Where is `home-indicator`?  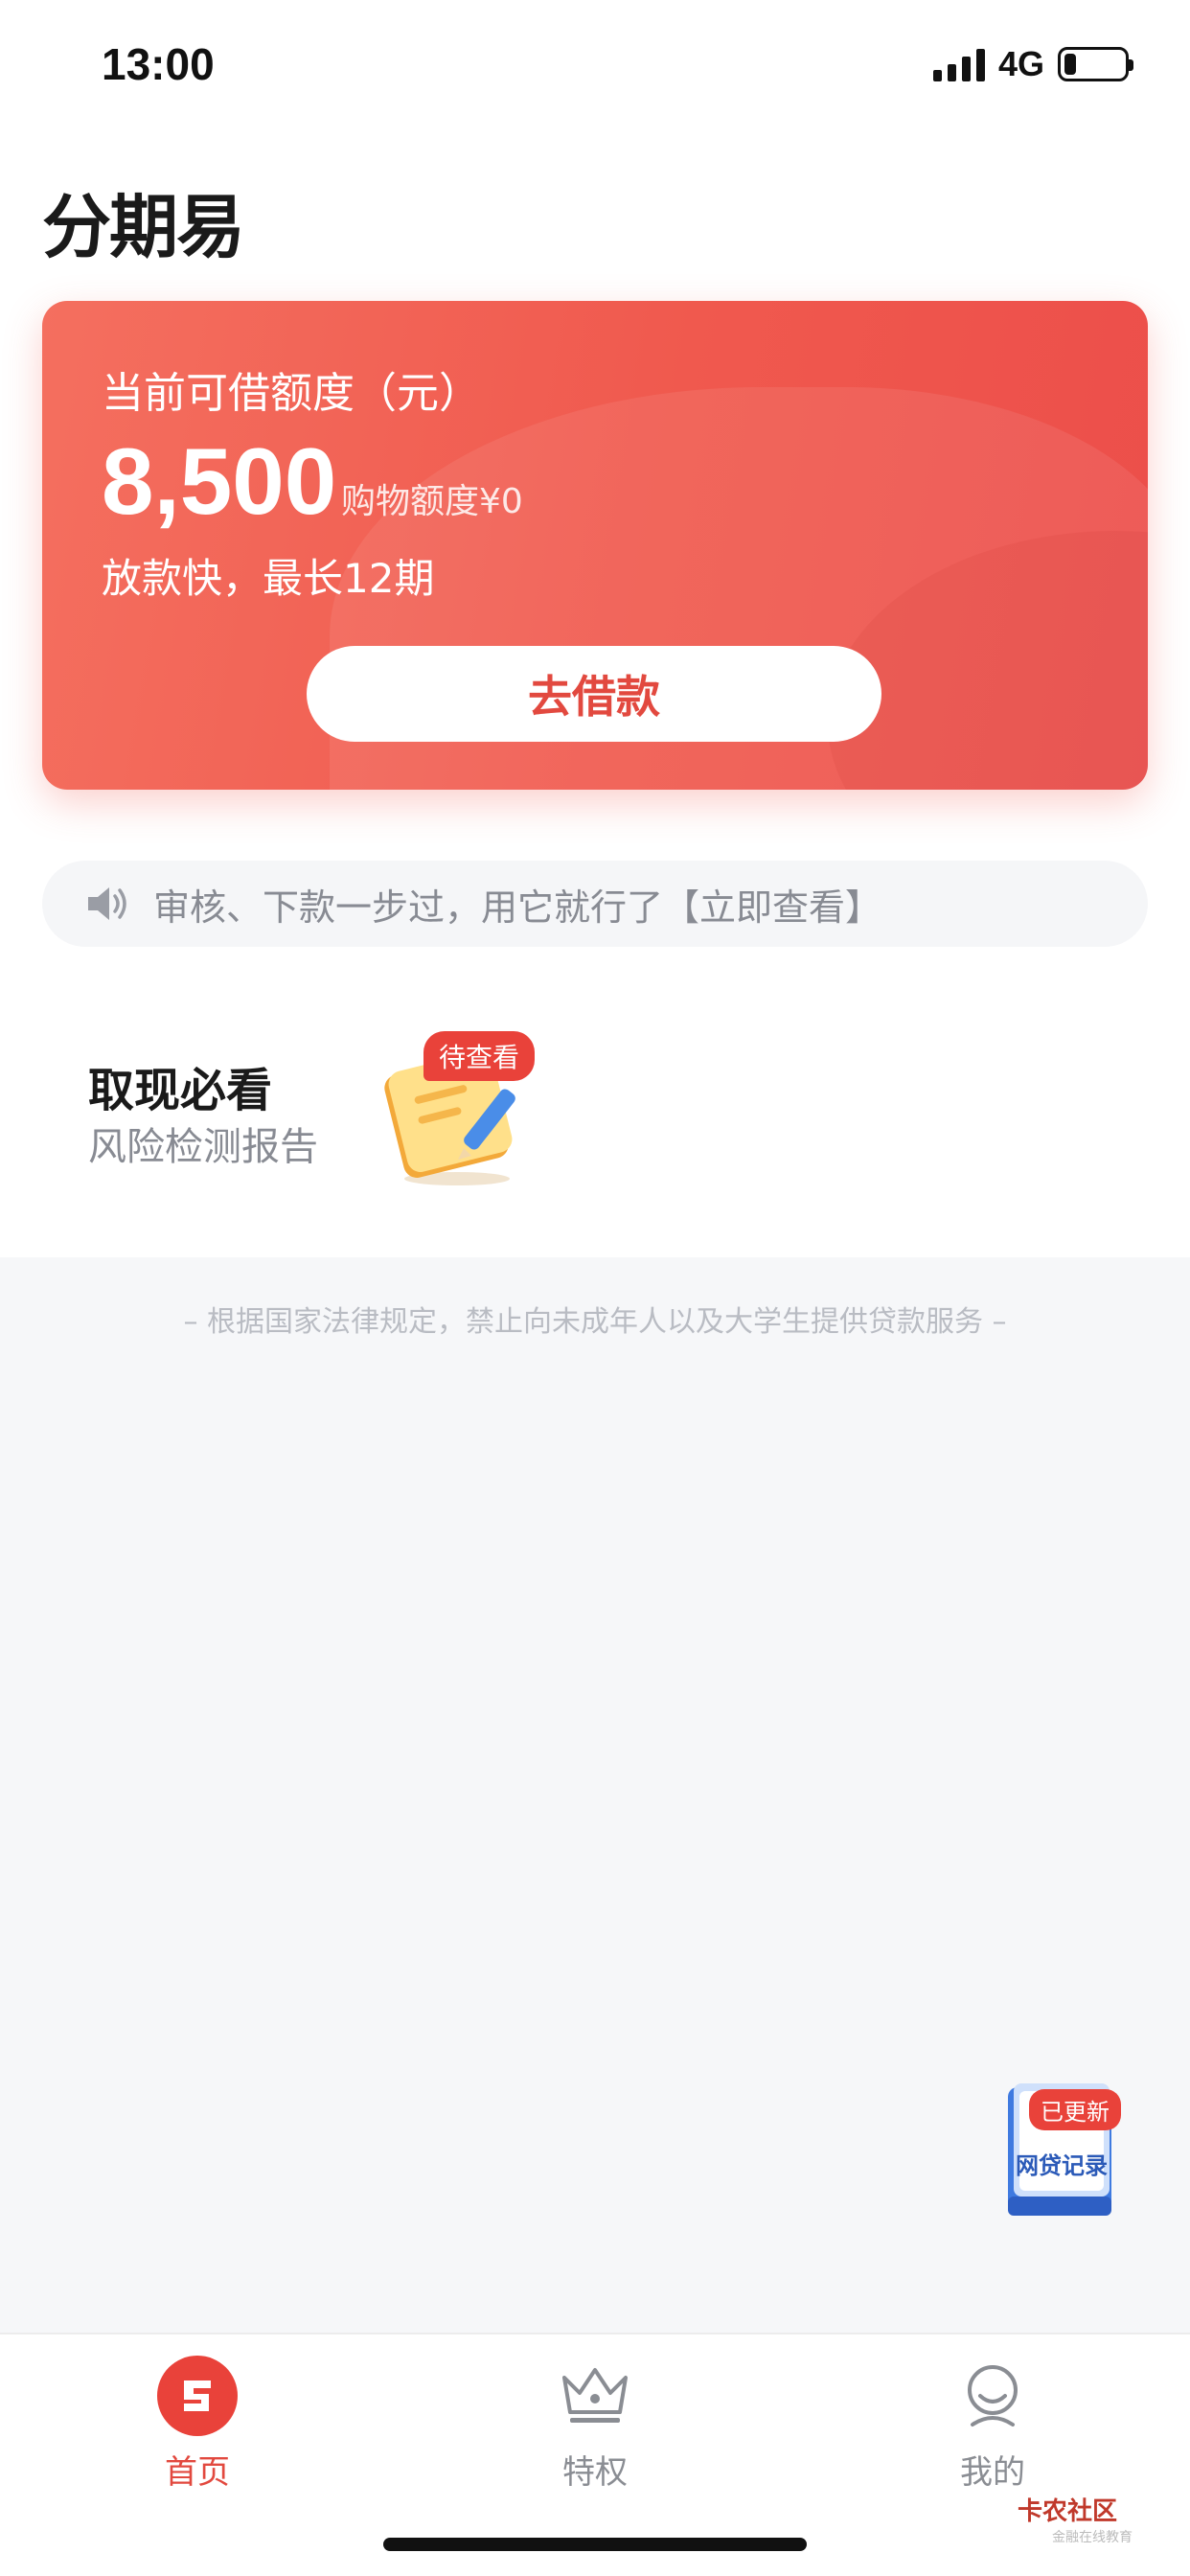
home-indicator is located at coordinates (595, 2544).